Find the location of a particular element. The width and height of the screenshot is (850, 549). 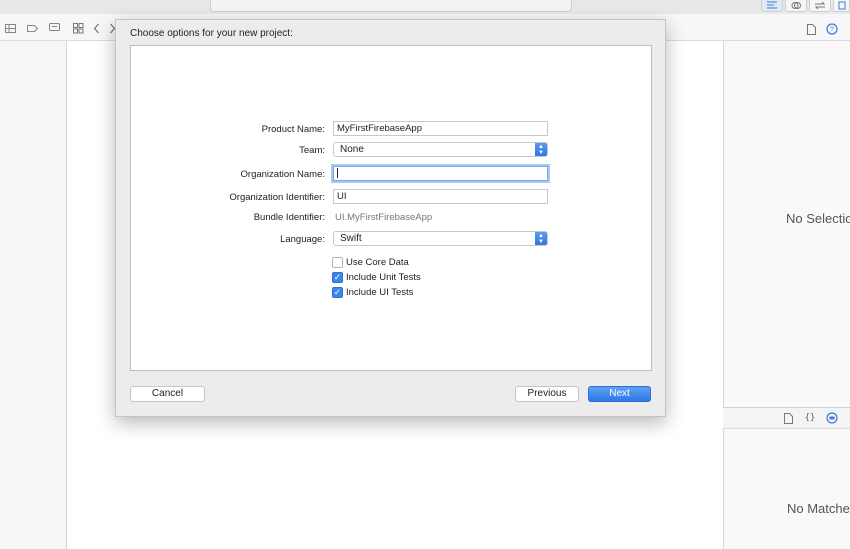

no-matches-label: No Matches is located at coordinates (818, 508).